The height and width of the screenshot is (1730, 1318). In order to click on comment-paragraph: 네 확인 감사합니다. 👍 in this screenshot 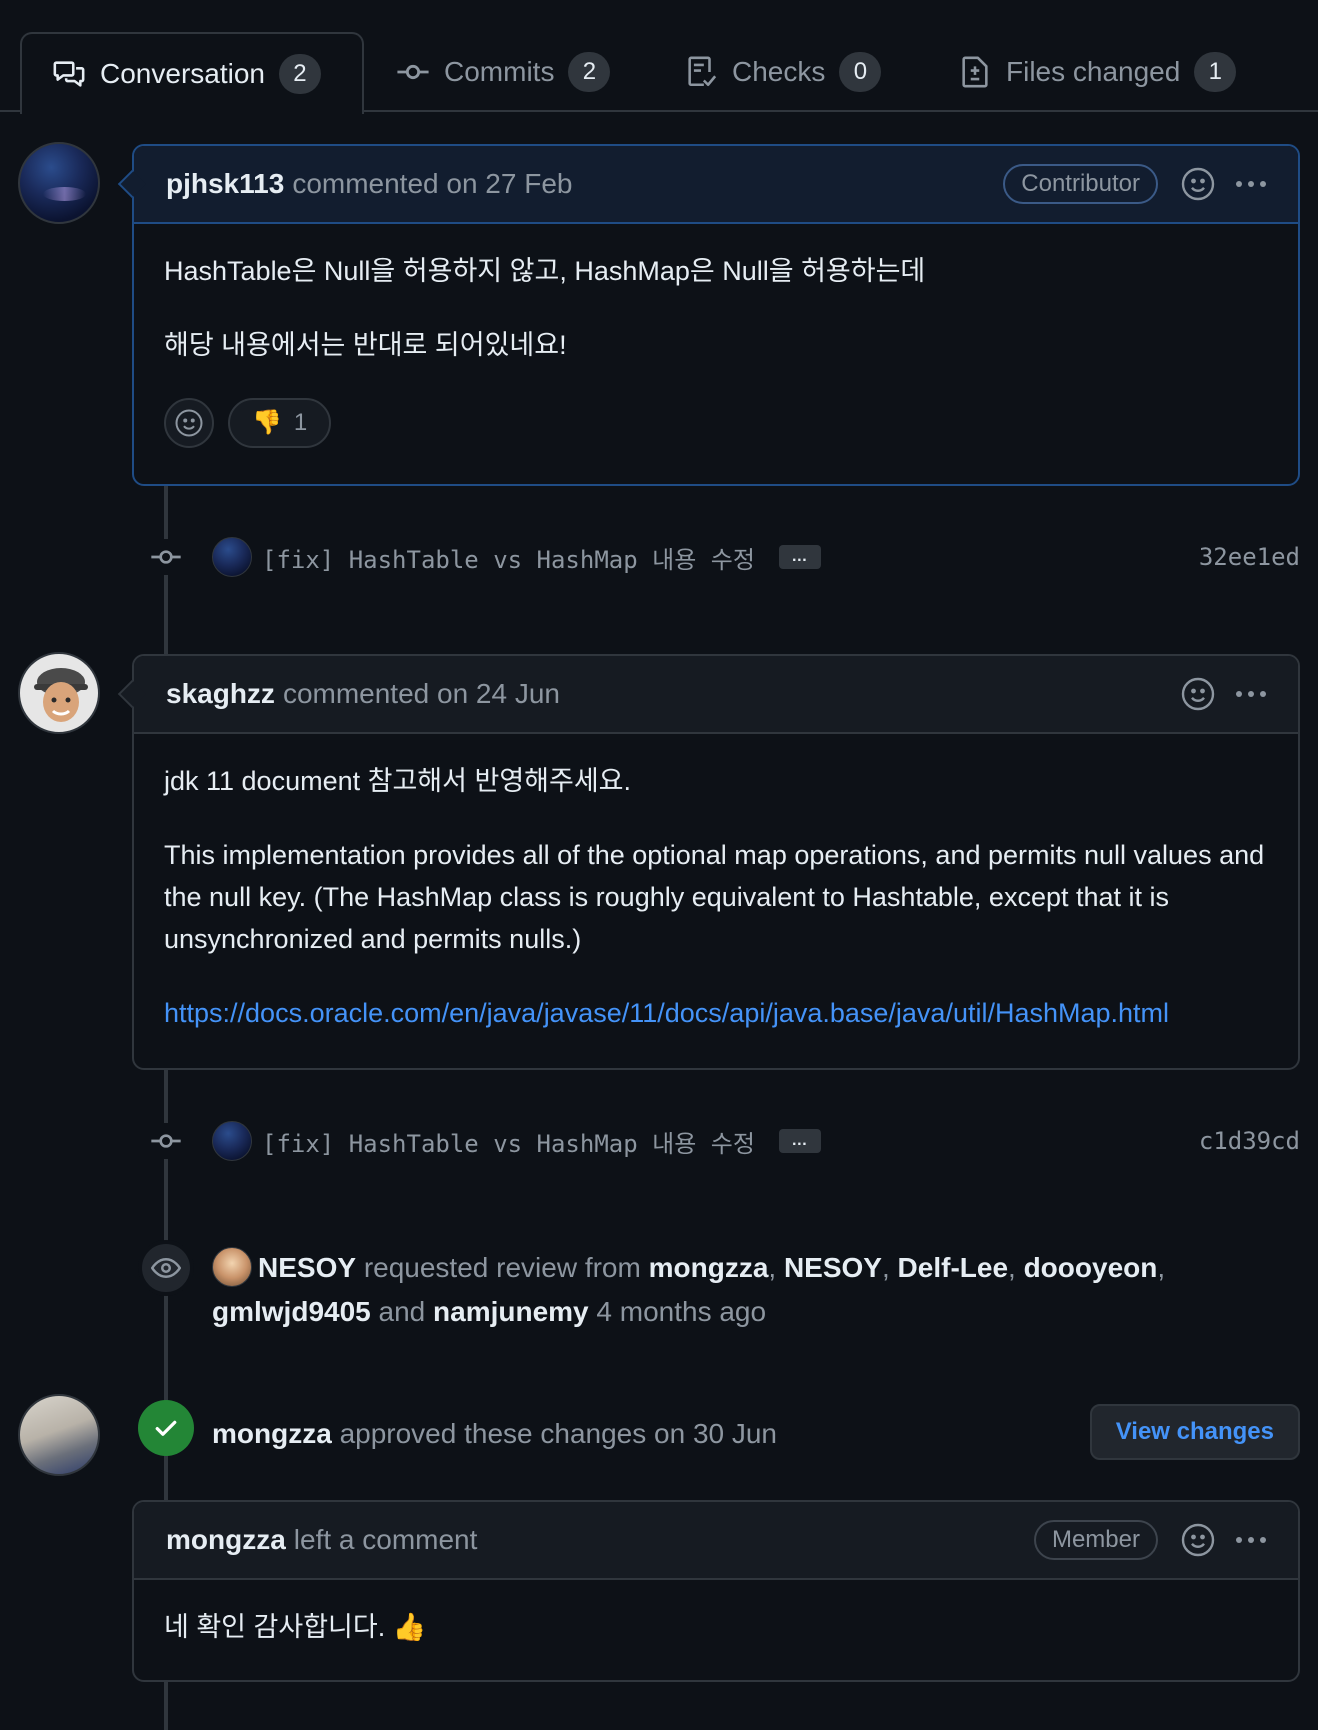, I will do `click(295, 1627)`.